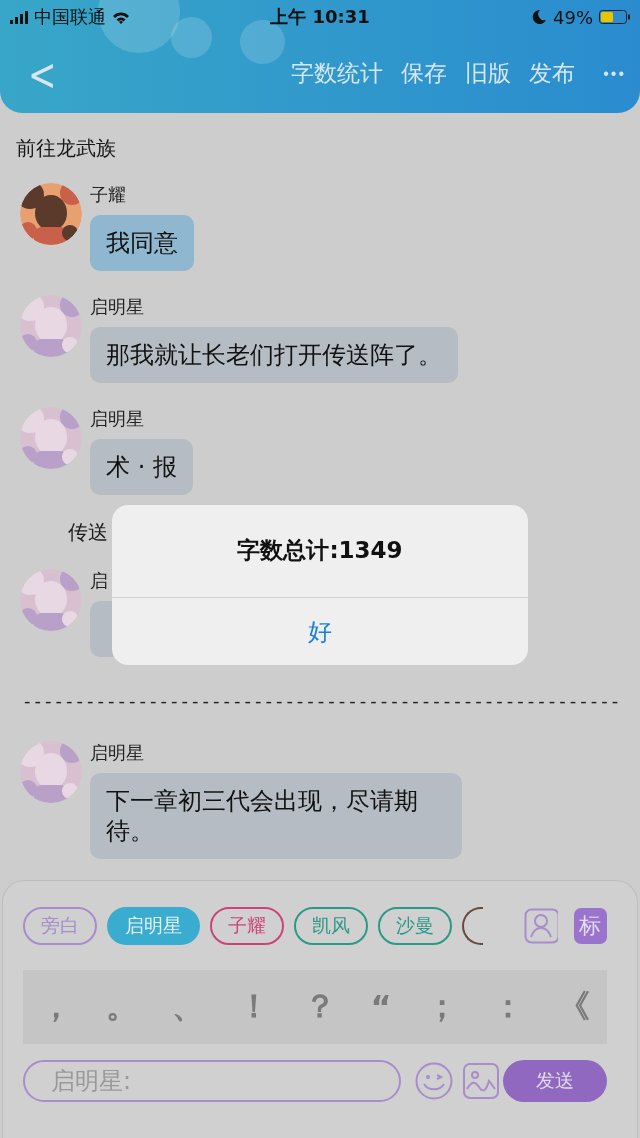 This screenshot has width=640, height=1138. Describe the element at coordinates (56, 1007) in the screenshot. I see `punctuation-key: ，` at that location.